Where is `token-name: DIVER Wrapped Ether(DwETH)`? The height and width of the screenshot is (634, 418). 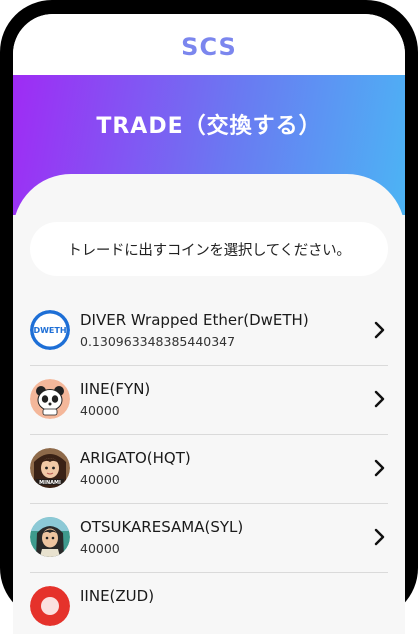
token-name: DIVER Wrapped Ether(DwETH) is located at coordinates (194, 320).